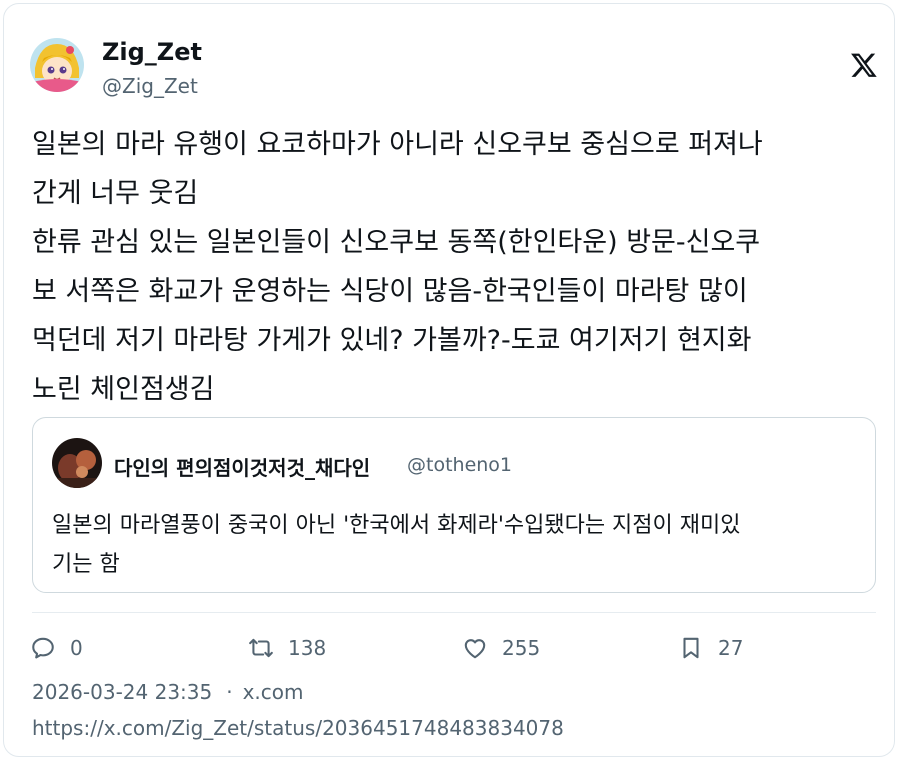 The image size is (900, 762). I want to click on tweet-meta: 2026-03-24 23:35 · x.com, so click(168, 692).